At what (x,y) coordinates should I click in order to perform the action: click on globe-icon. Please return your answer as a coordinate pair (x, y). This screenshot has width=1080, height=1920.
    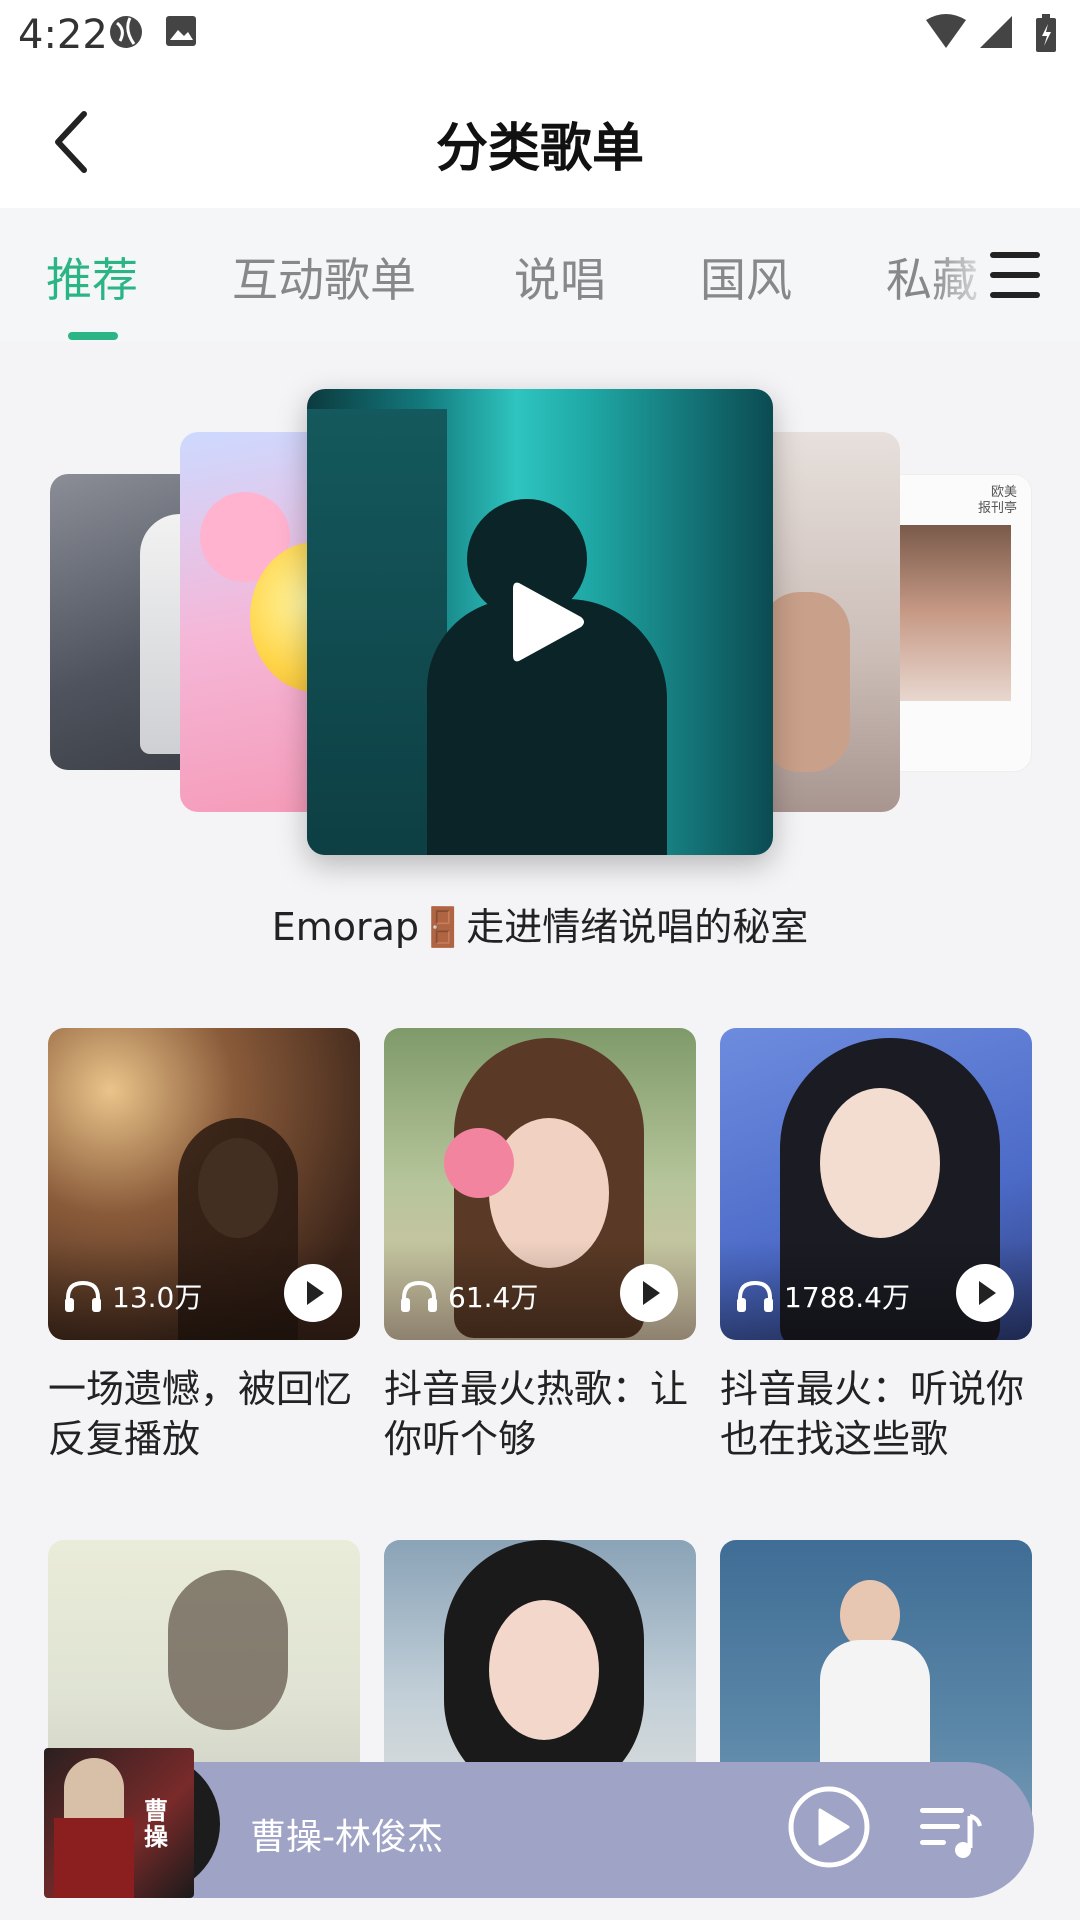
    Looking at the image, I should click on (126, 32).